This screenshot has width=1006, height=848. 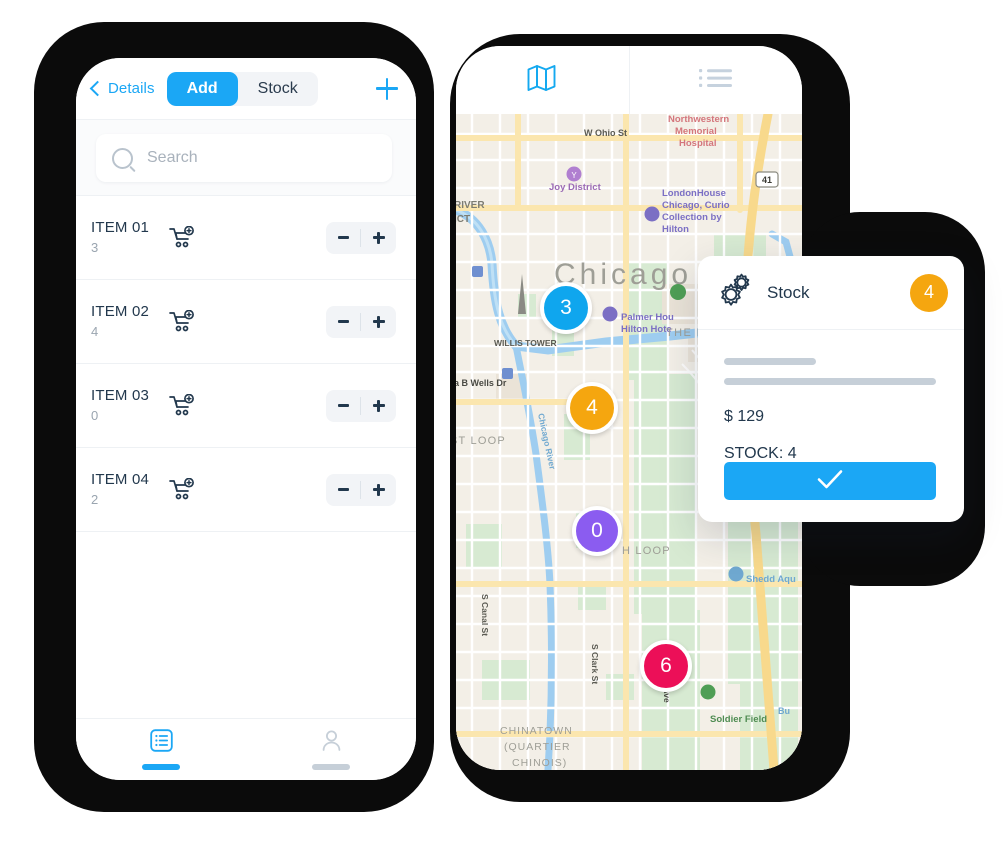 I want to click on item-quantity: 3, so click(x=95, y=248).